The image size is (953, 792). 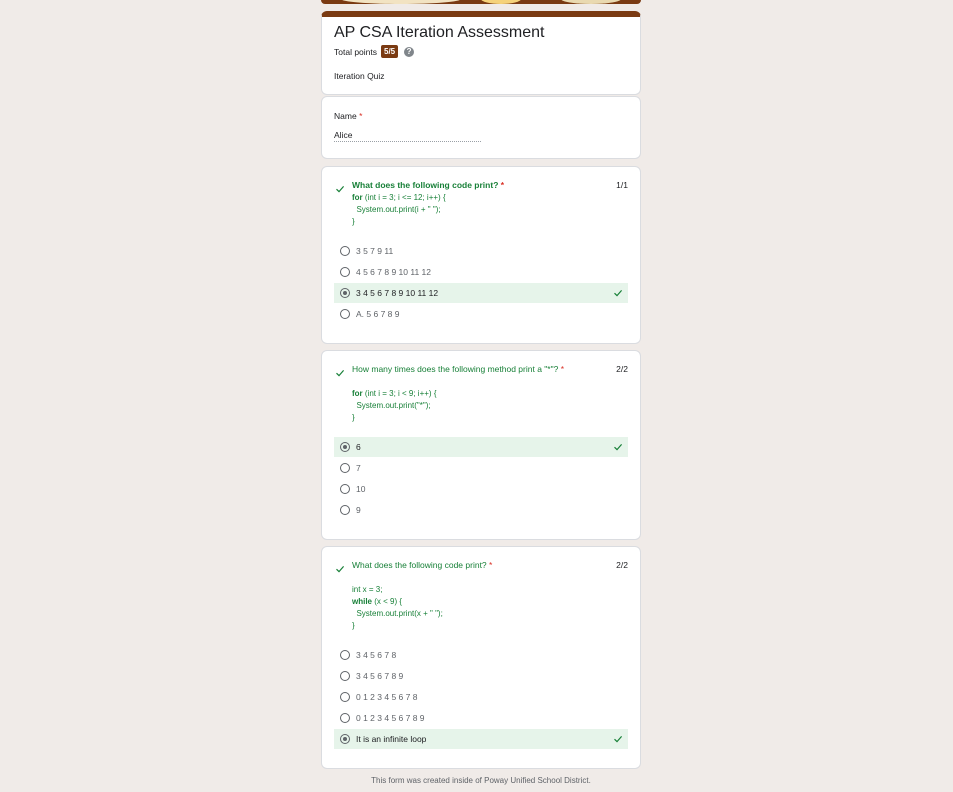 What do you see at coordinates (361, 489) in the screenshot?
I see `option-label: 10` at bounding box center [361, 489].